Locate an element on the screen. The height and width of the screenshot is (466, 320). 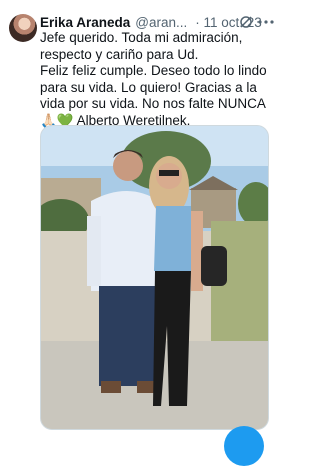
author-avatar is located at coordinates (23, 28).